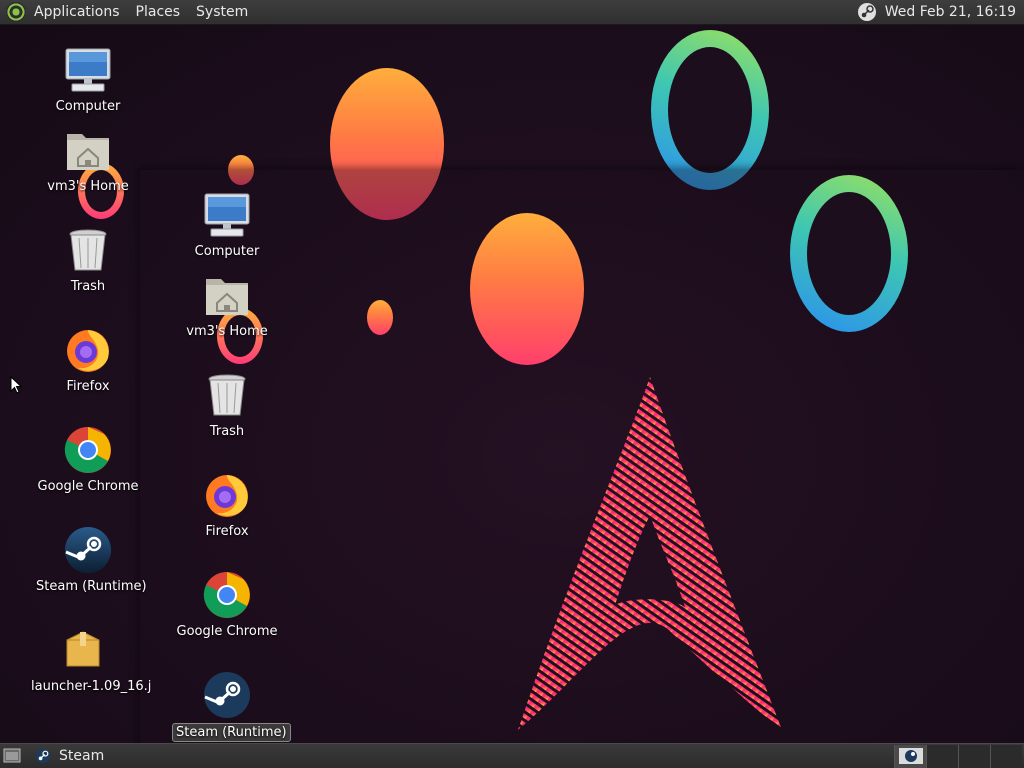 This screenshot has width=1024, height=768. I want to click on distro-logo-icon, so click(16, 12).